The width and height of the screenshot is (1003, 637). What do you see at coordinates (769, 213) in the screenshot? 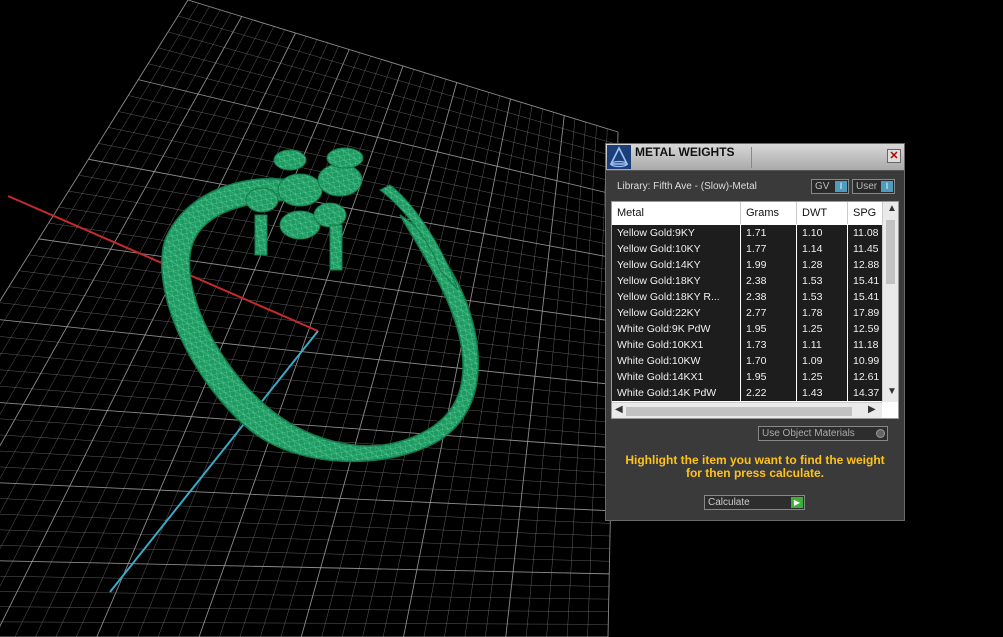
I see `column-header-grams: Grams` at bounding box center [769, 213].